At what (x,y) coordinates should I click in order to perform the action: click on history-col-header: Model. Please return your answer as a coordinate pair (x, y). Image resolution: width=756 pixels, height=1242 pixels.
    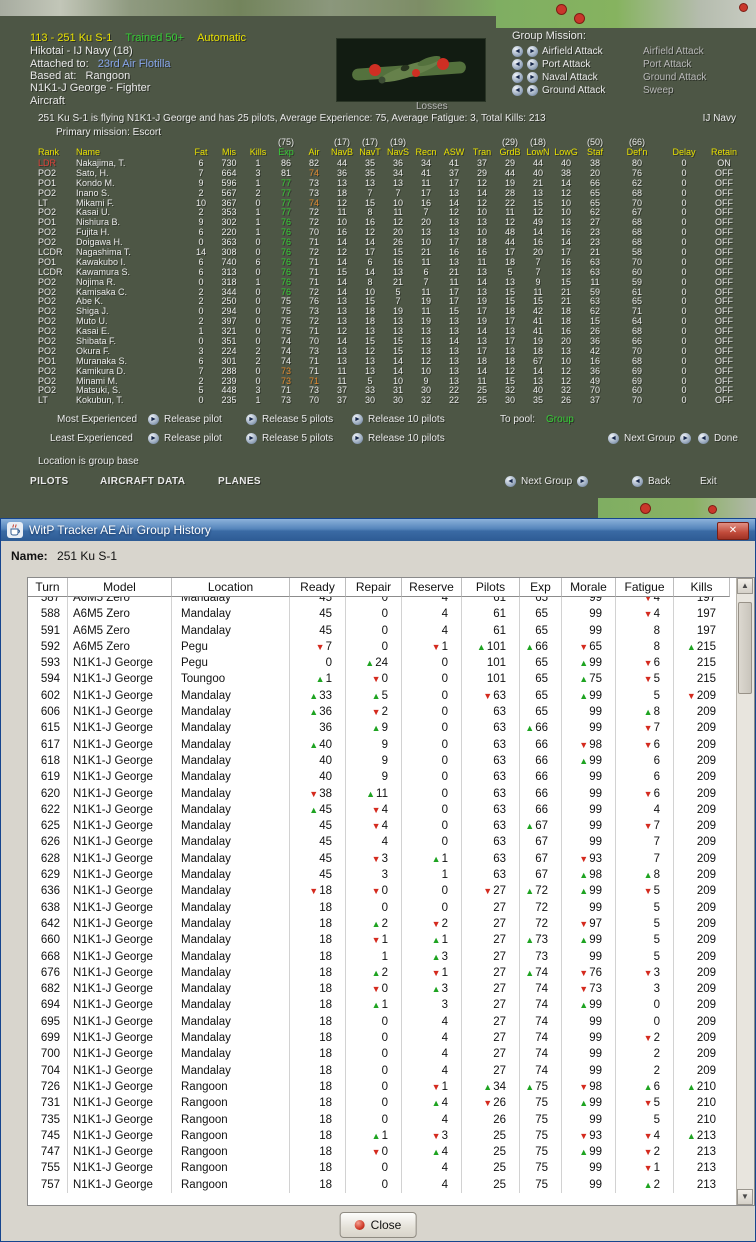
    Looking at the image, I should click on (120, 587).